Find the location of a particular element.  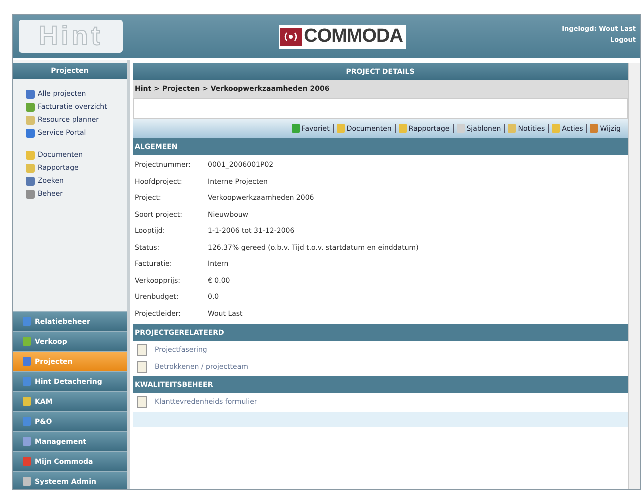

brand-logo: COMMODA is located at coordinates (342, 36).